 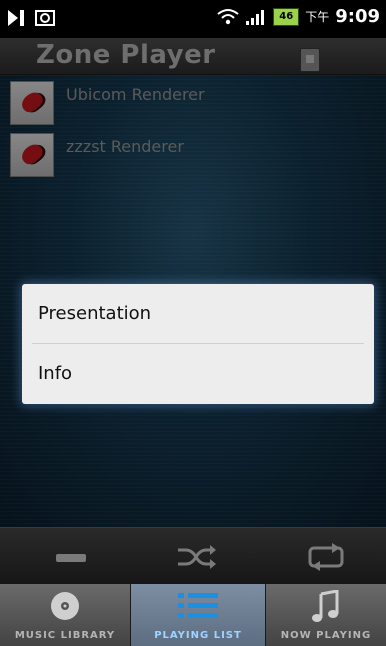 I want to click on title-bar: Zone Player, so click(x=193, y=56).